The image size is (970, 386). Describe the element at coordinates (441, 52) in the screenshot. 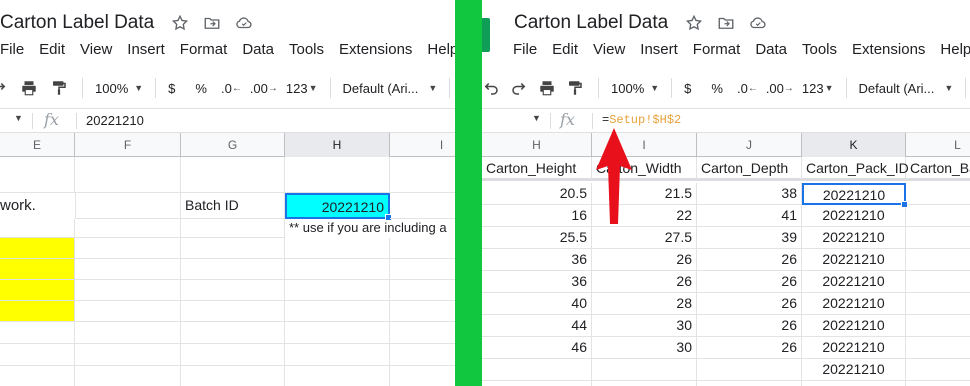

I see `menu-help: Help` at that location.